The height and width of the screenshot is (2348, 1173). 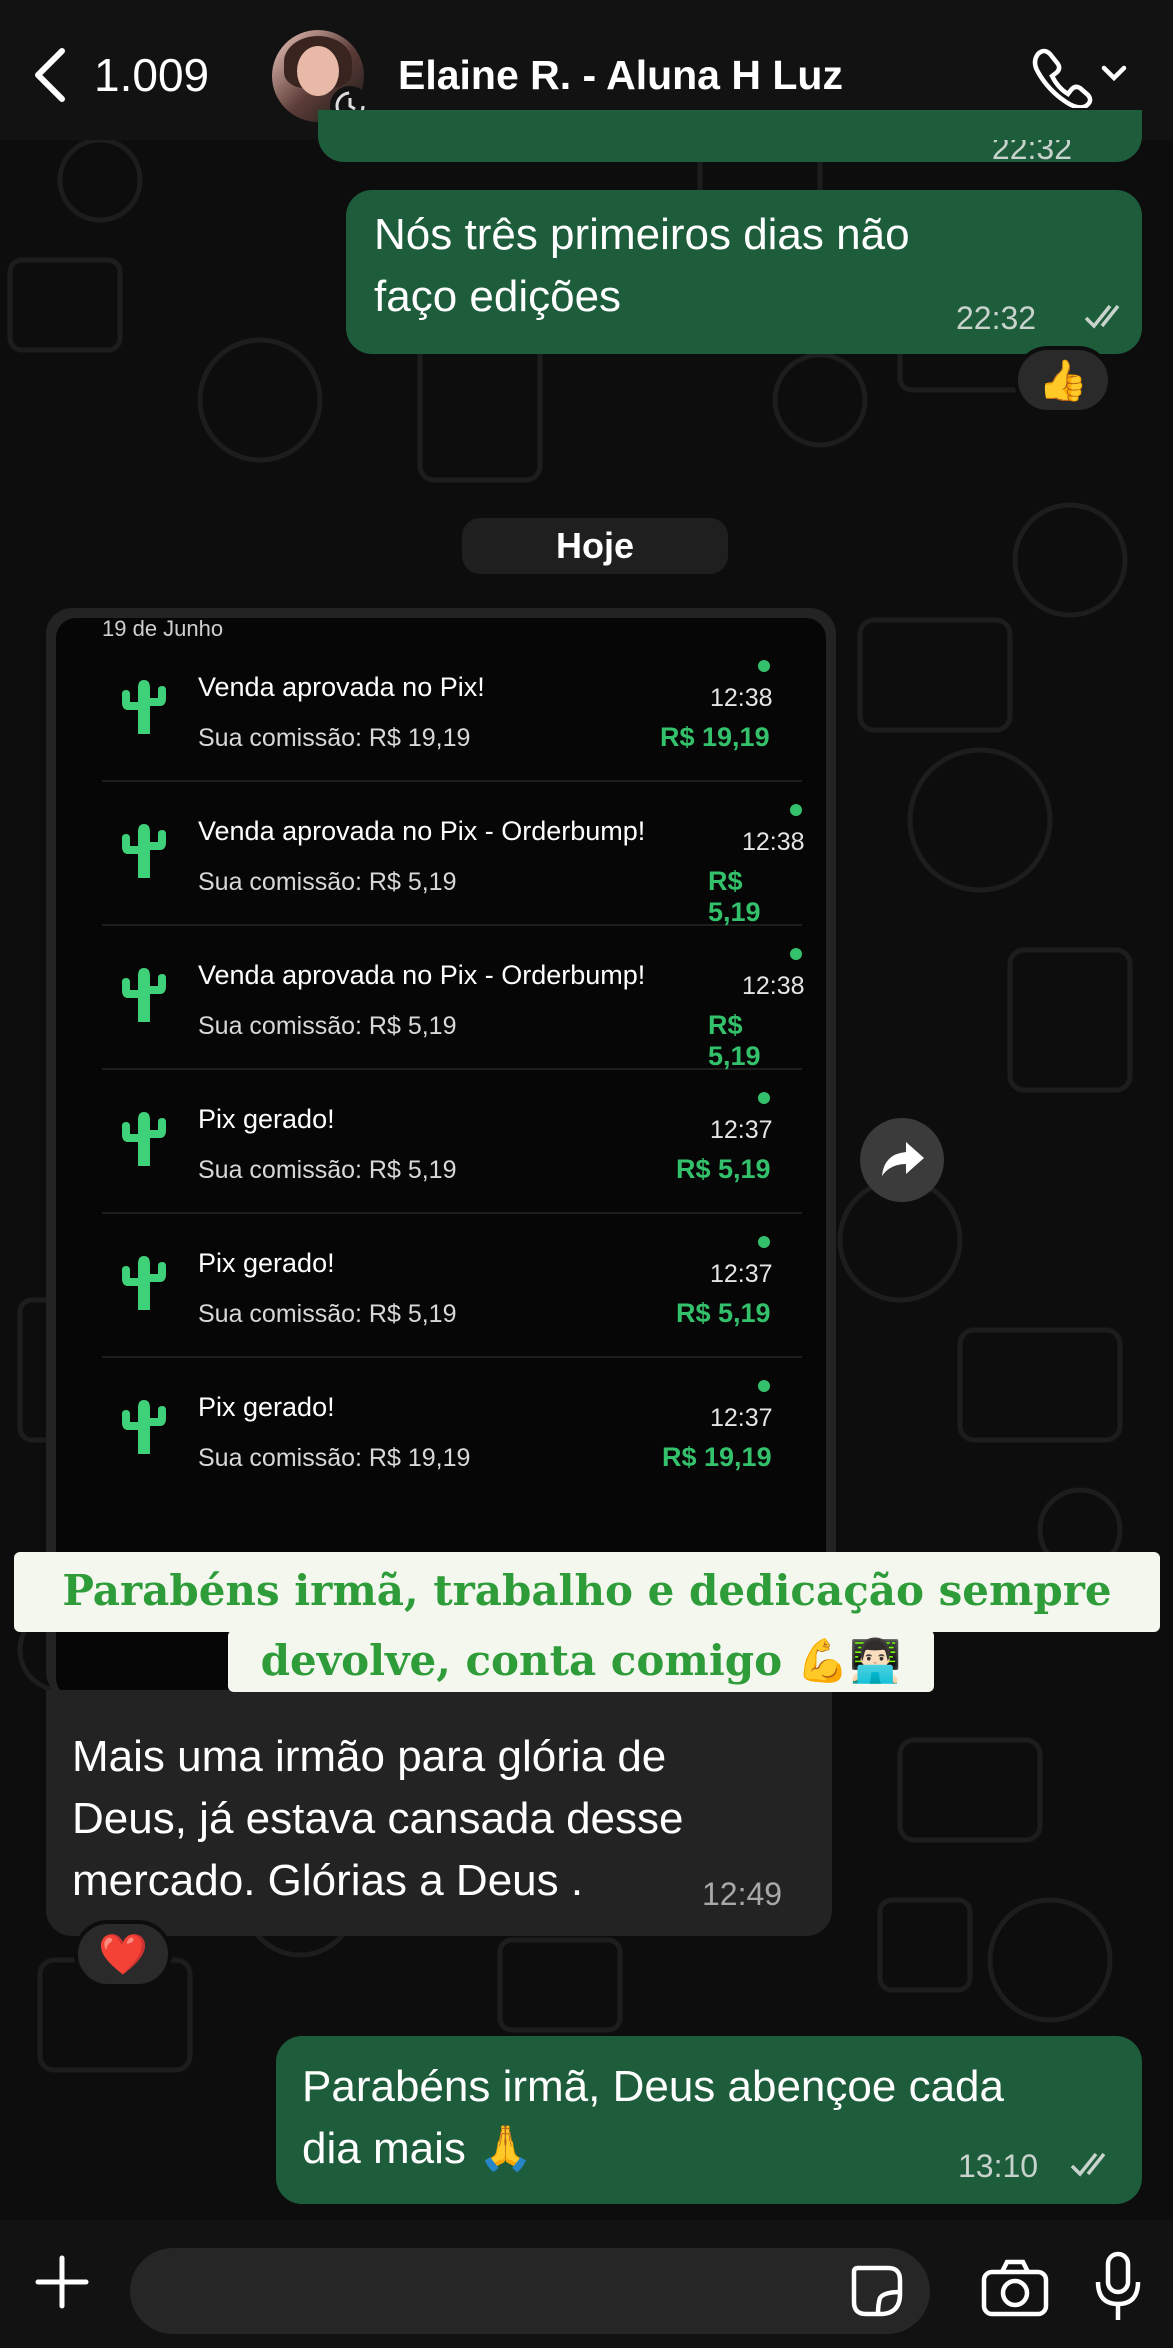 I want to click on contact-name: Elaine R. - Aluna H Luz, so click(x=620, y=75).